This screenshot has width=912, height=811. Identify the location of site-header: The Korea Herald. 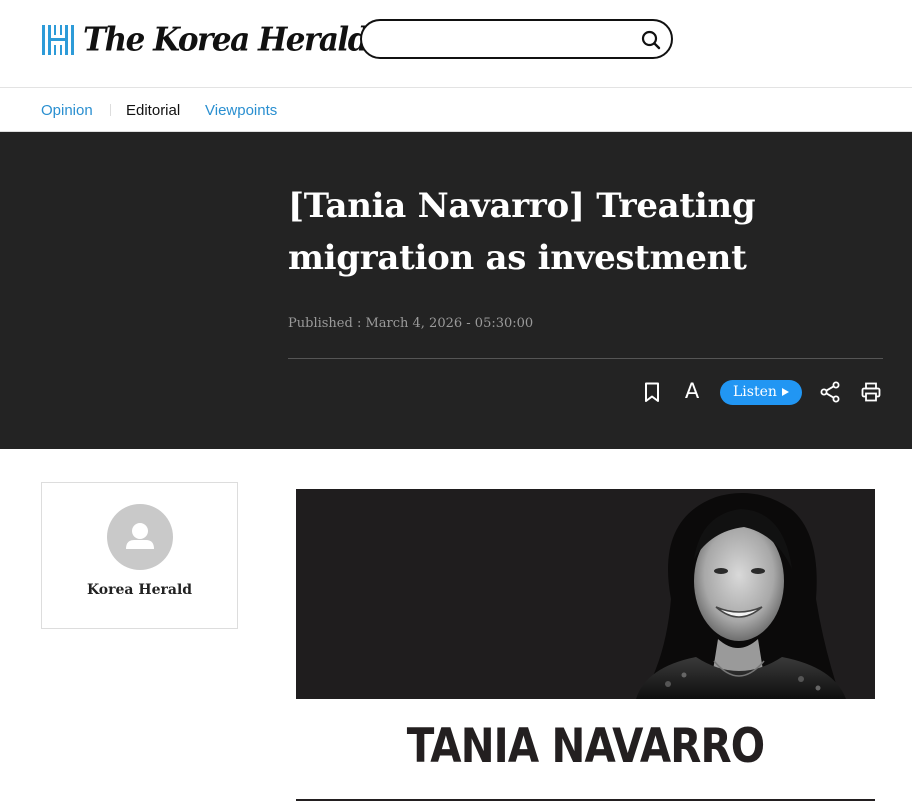
(456, 44).